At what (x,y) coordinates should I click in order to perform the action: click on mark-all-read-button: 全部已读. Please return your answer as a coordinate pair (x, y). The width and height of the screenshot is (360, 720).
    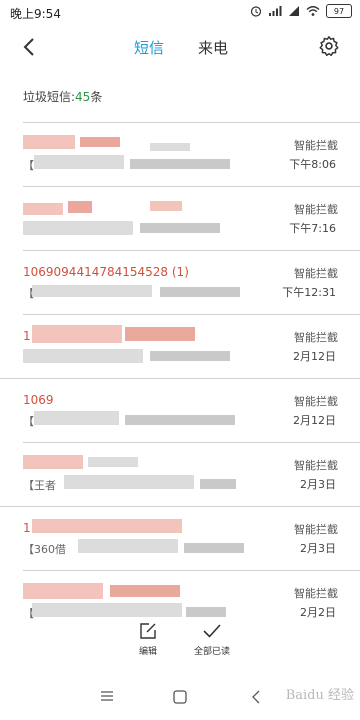
    Looking at the image, I should click on (212, 639).